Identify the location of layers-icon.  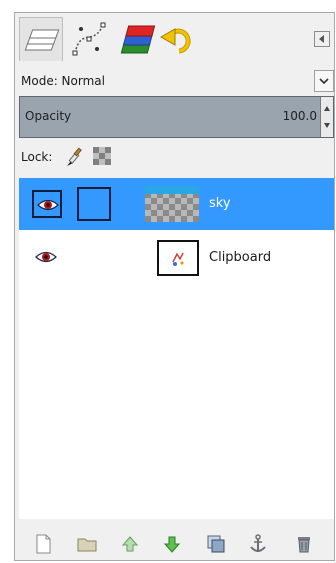
(42, 40).